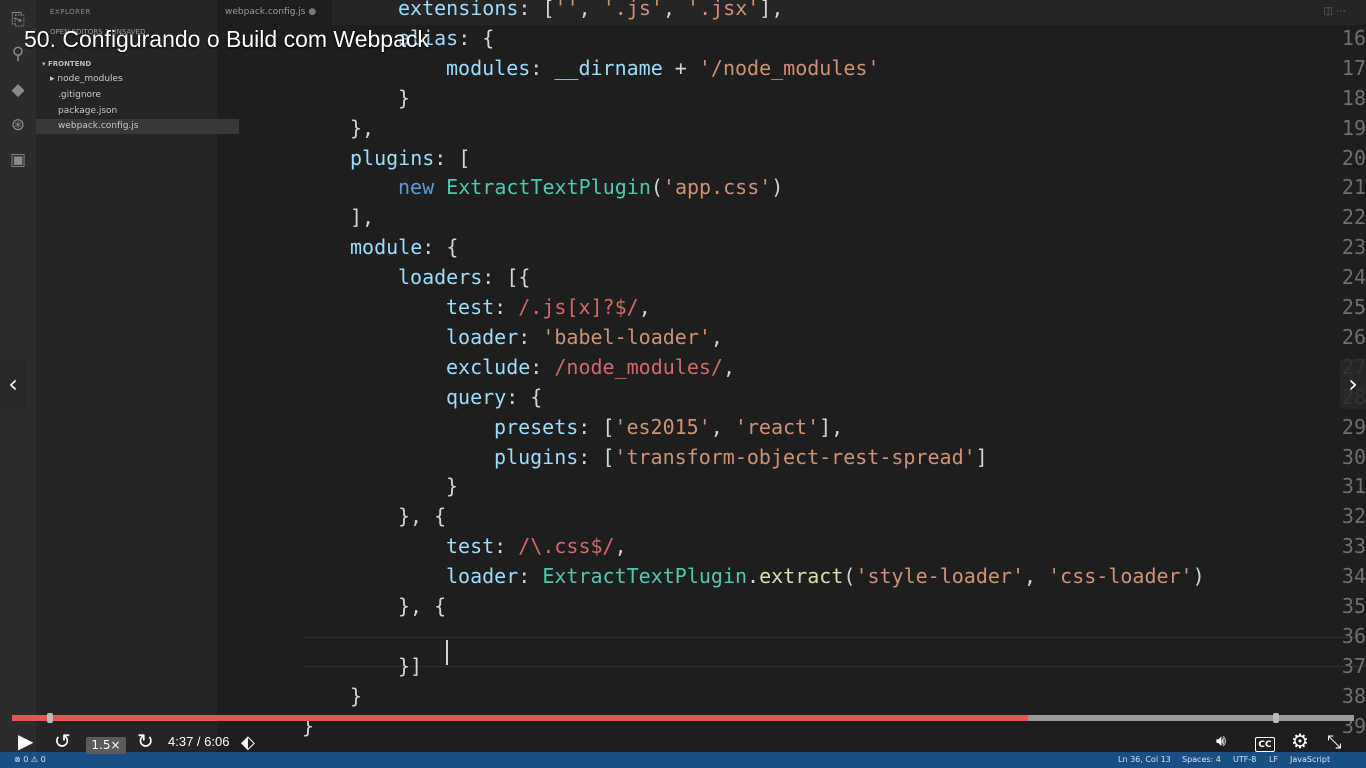 This screenshot has width=1366, height=768. I want to click on add-bookmark-icon: ⬖, so click(248, 742).